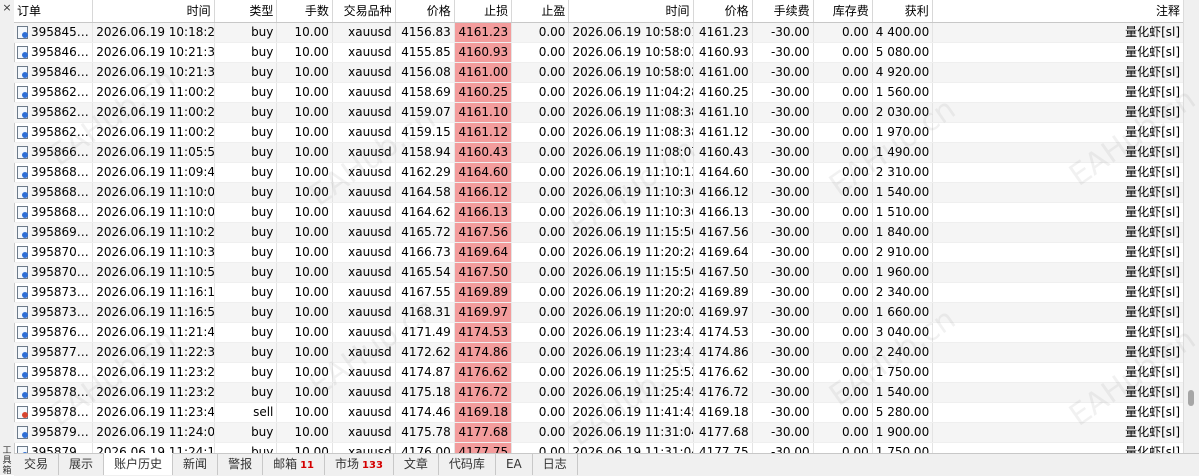 Image resolution: width=1199 pixels, height=476 pixels. What do you see at coordinates (305, 11) in the screenshot?
I see `col-header-volume: 手数` at bounding box center [305, 11].